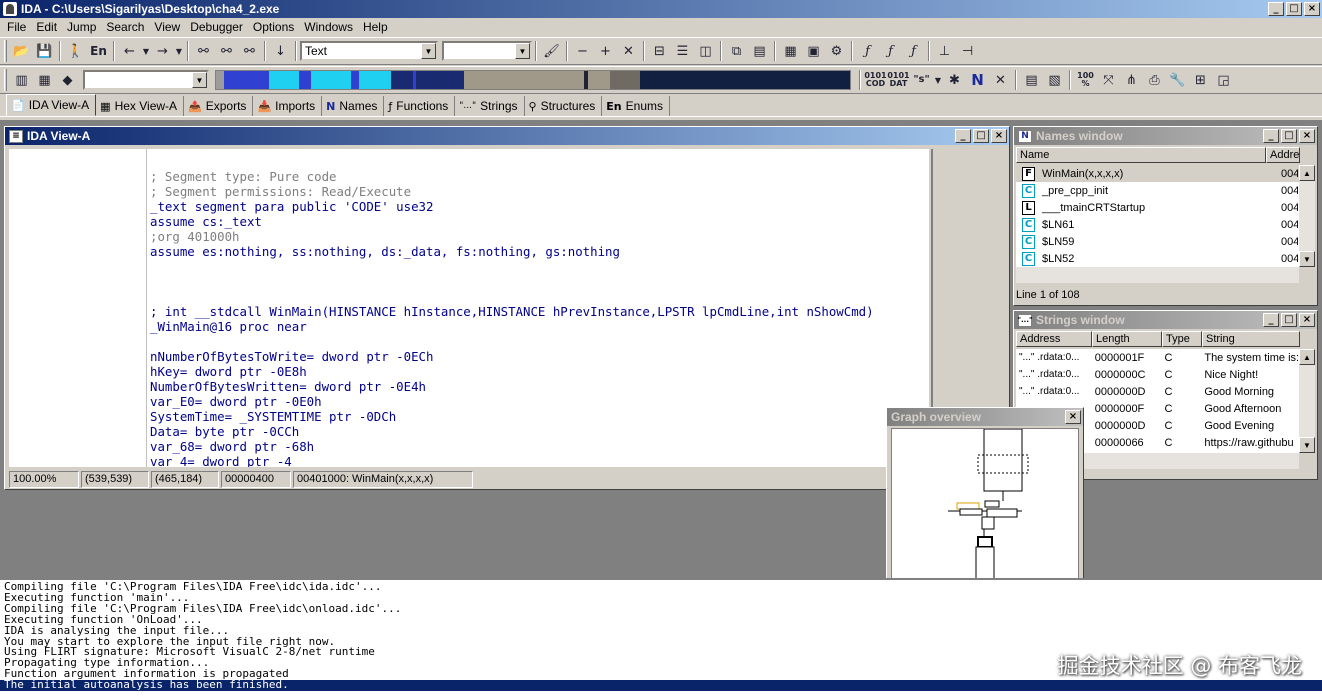 This screenshot has width=1322, height=698. I want to click on tab-hex-view-a: ▦ Hex View-A, so click(140, 106).